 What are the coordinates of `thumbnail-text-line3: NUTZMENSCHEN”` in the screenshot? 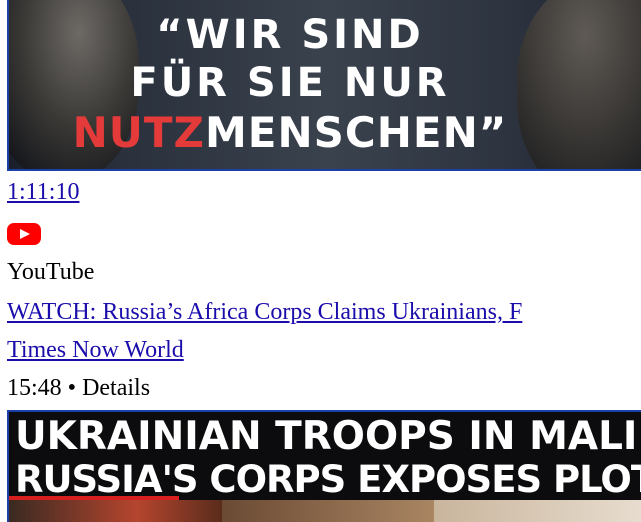 It's located at (309, 132).